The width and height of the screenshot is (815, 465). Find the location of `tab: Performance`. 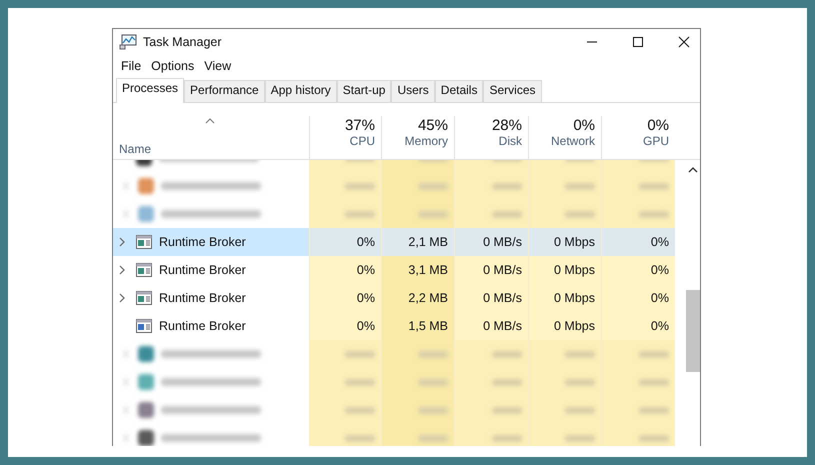

tab: Performance is located at coordinates (224, 91).